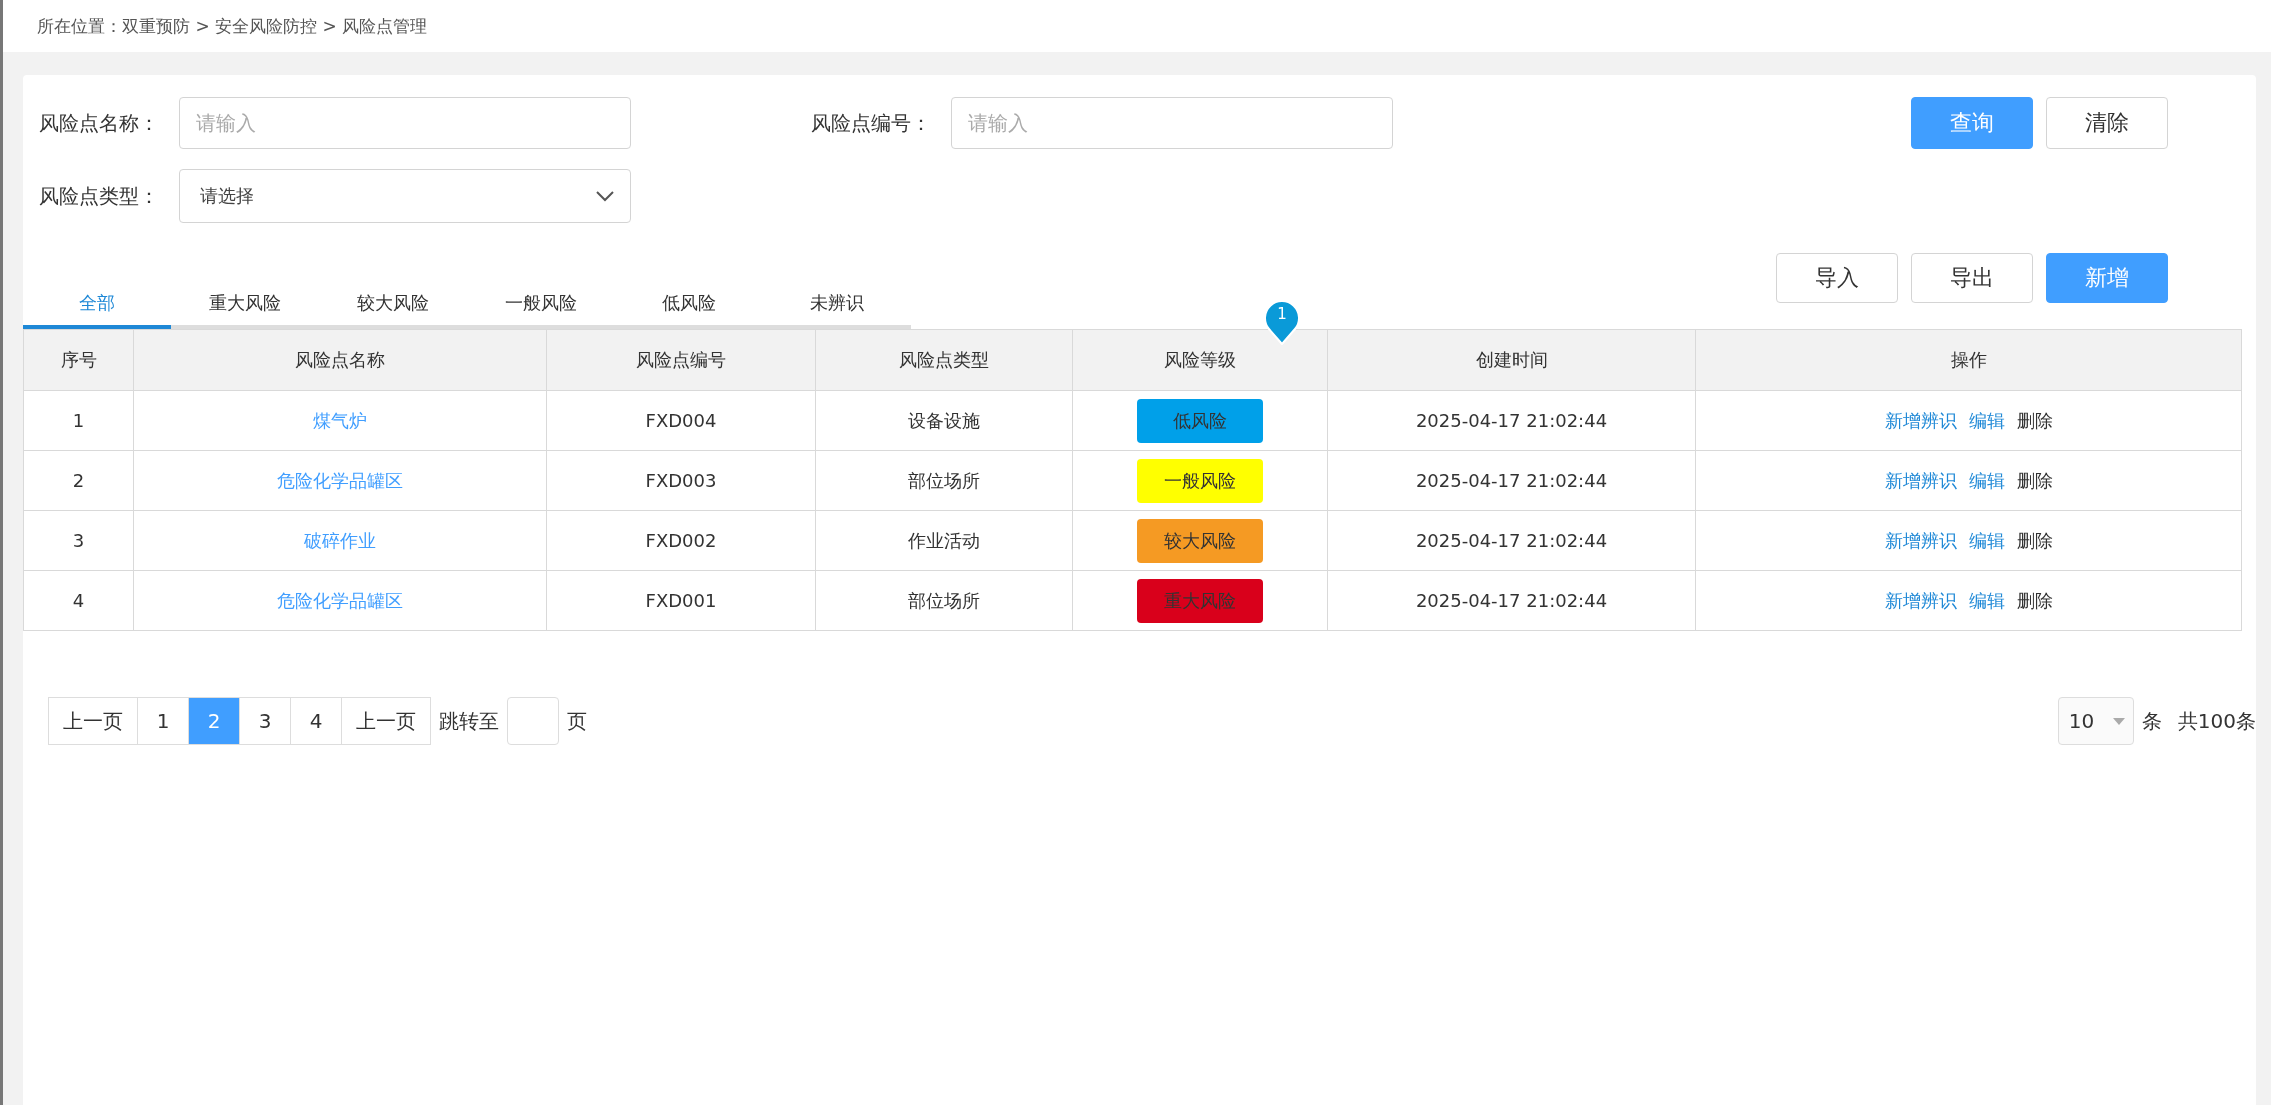 The width and height of the screenshot is (2271, 1105). I want to click on toolbar-button: 导出, so click(1972, 278).